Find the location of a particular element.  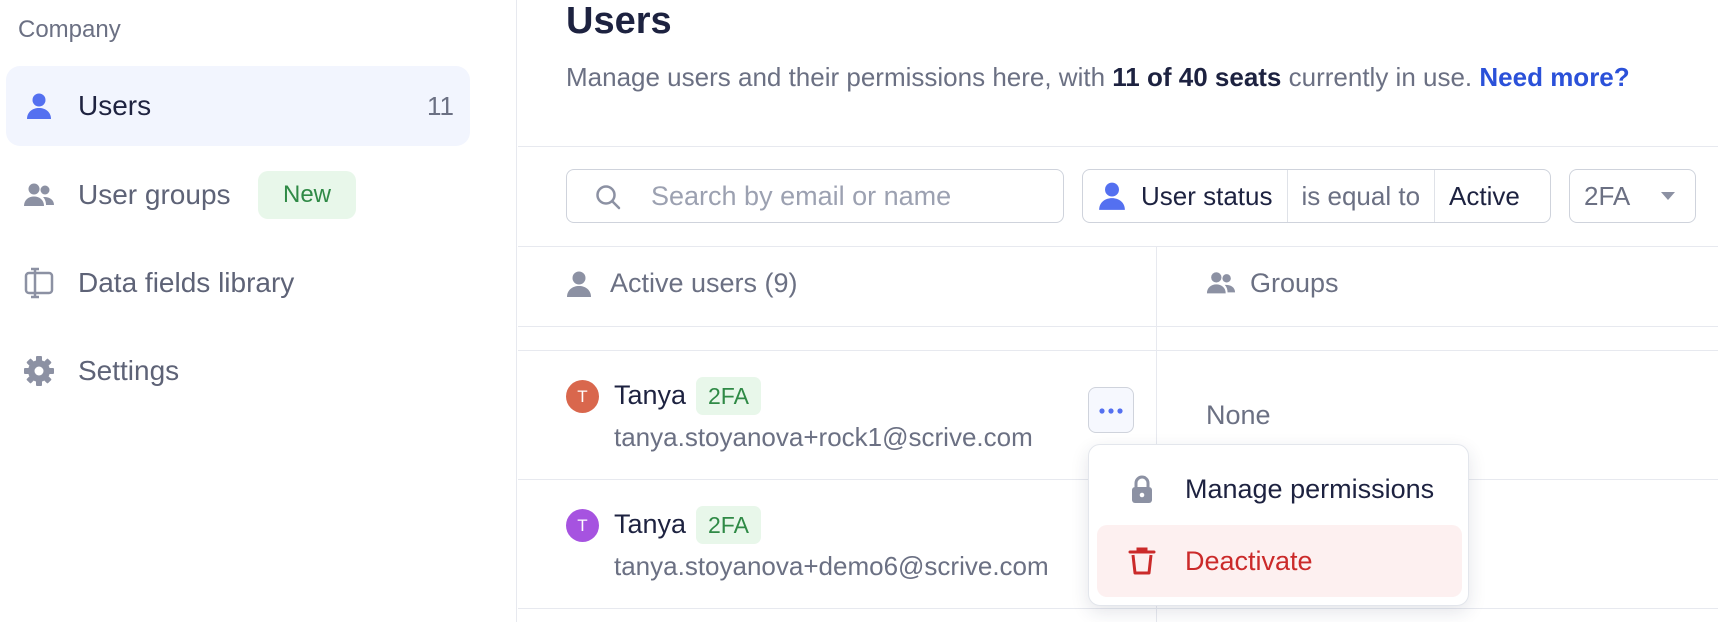

gear-icon is located at coordinates (39, 371).